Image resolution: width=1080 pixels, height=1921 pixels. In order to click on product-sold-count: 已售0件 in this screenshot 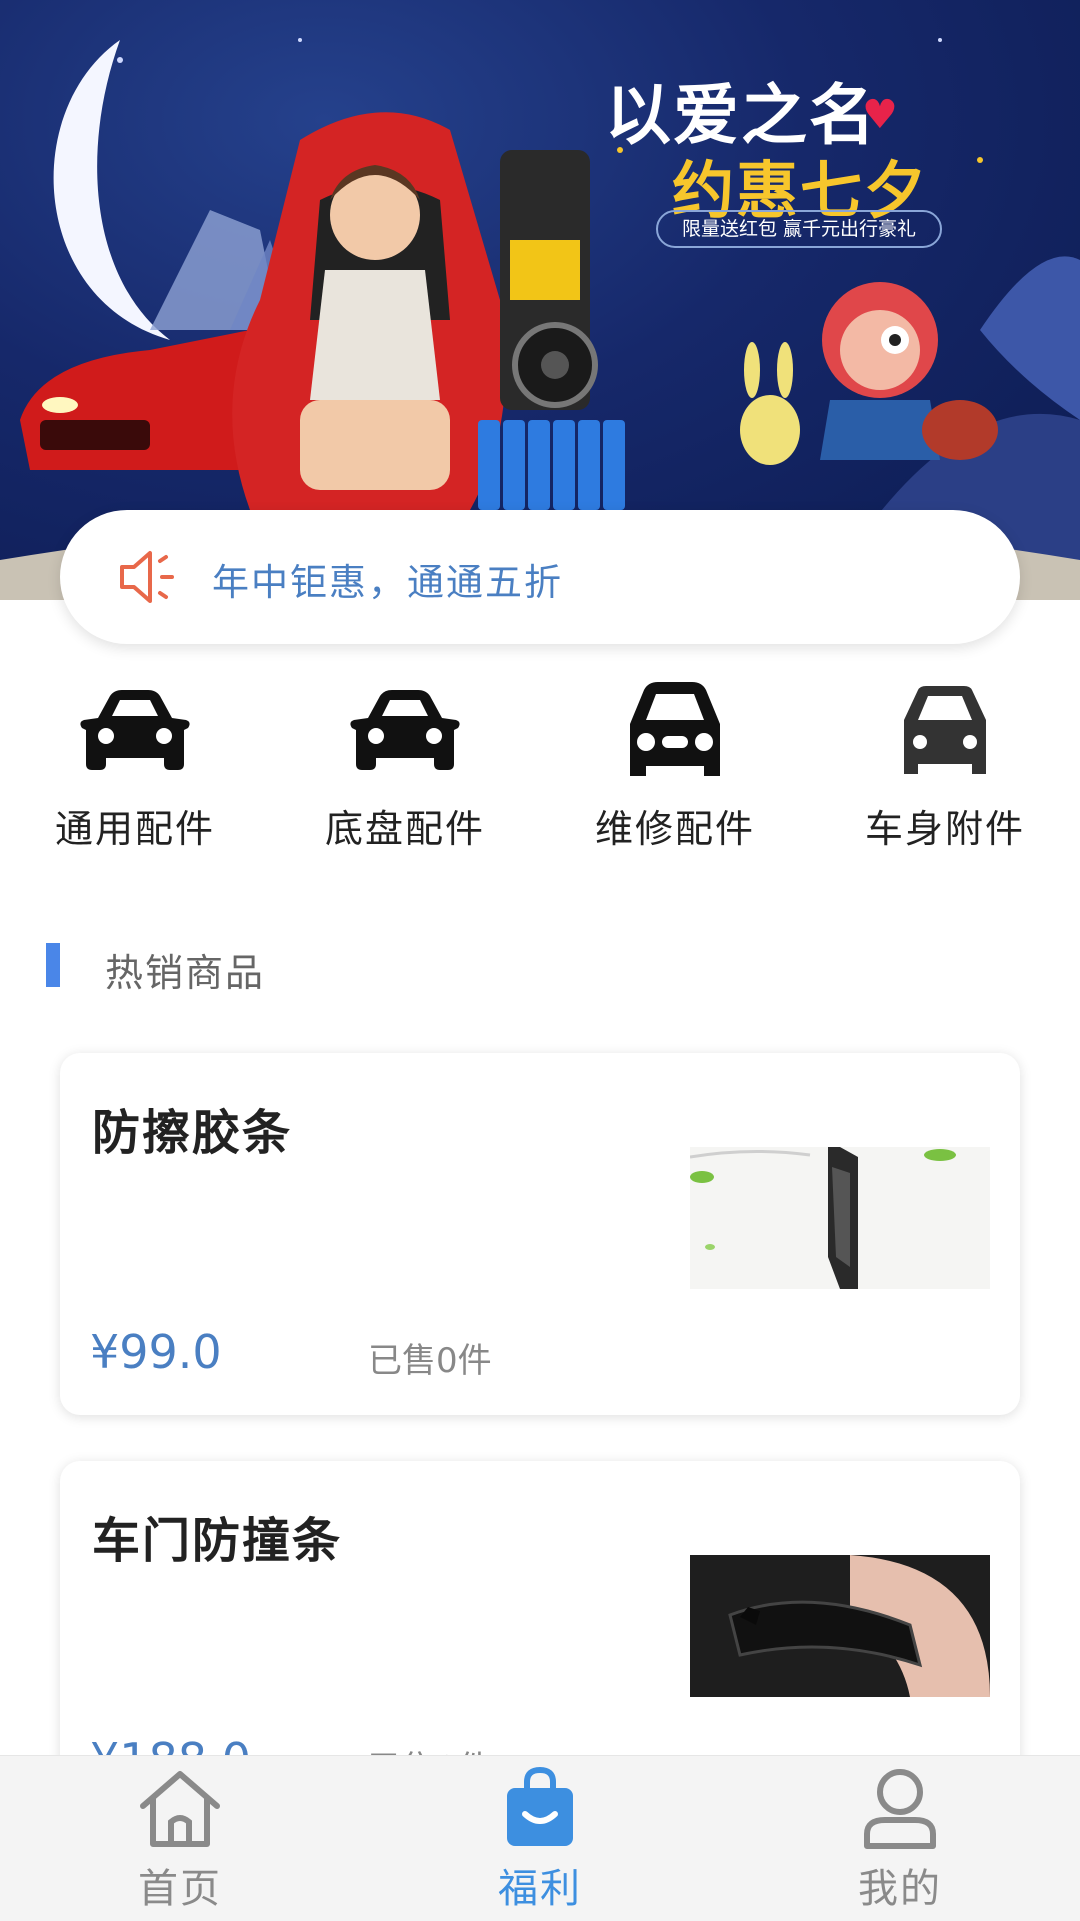, I will do `click(430, 1361)`.